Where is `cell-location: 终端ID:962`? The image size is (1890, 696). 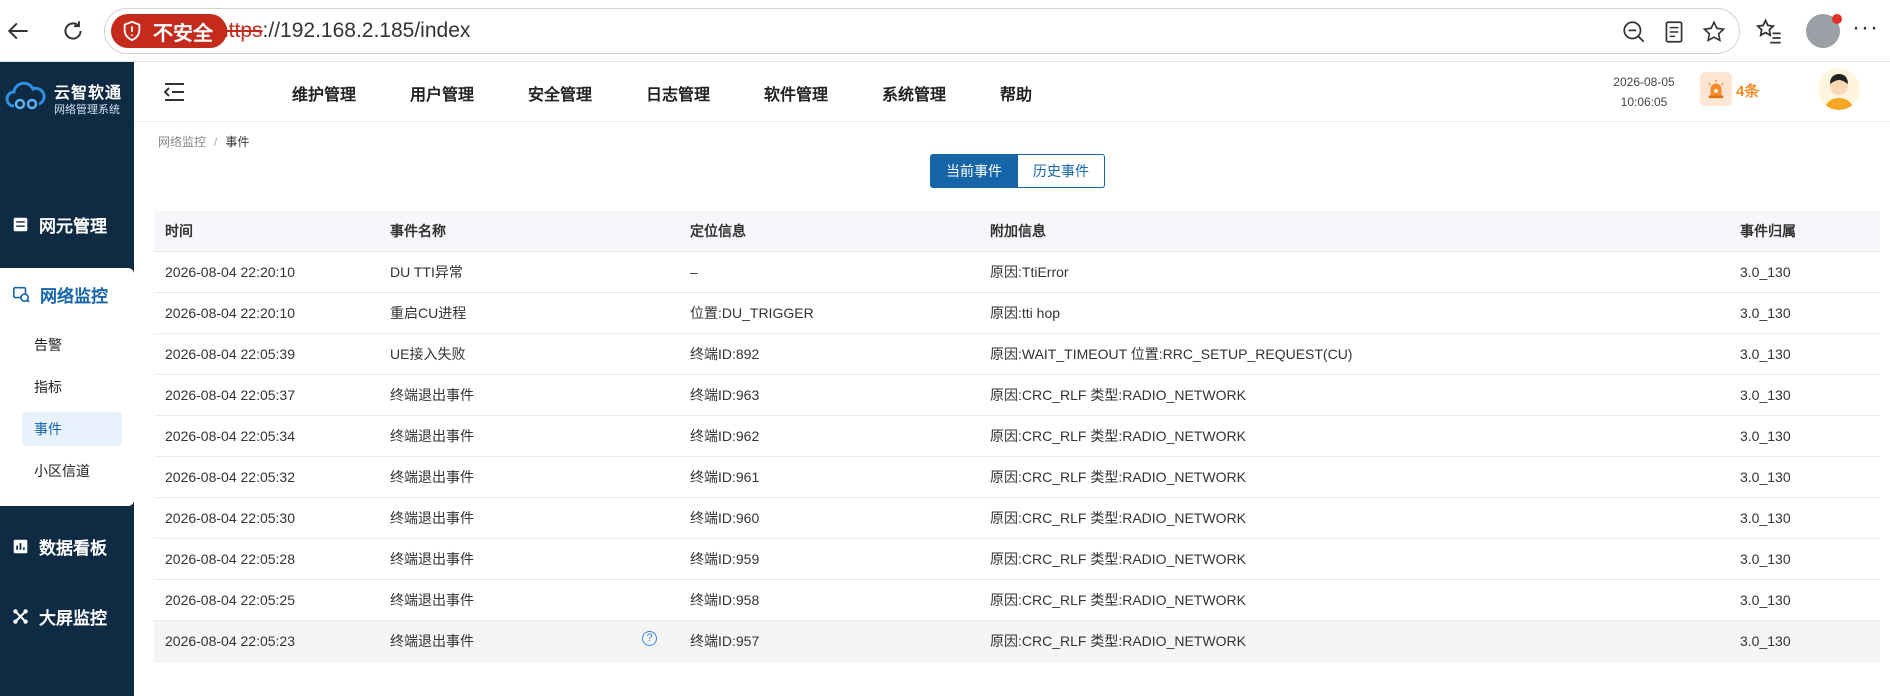 cell-location: 终端ID:962 is located at coordinates (829, 436).